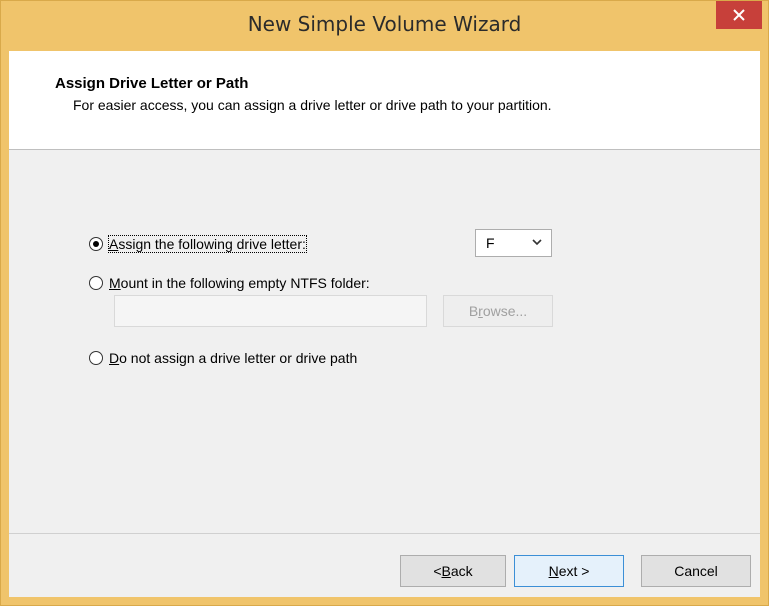  I want to click on assign-letter-radio, so click(96, 244).